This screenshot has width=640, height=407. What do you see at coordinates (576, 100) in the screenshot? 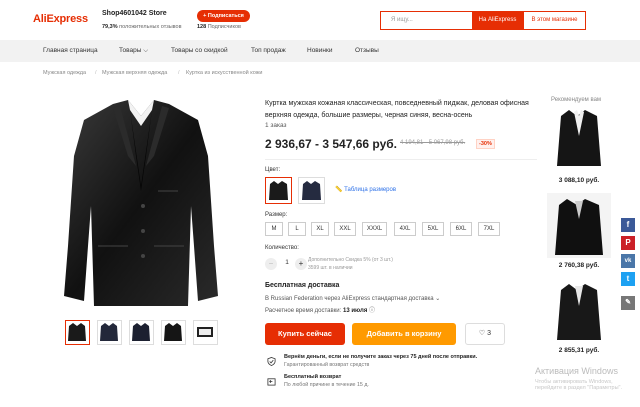
I see `recommended-title: Рекомендуем вам` at bounding box center [576, 100].